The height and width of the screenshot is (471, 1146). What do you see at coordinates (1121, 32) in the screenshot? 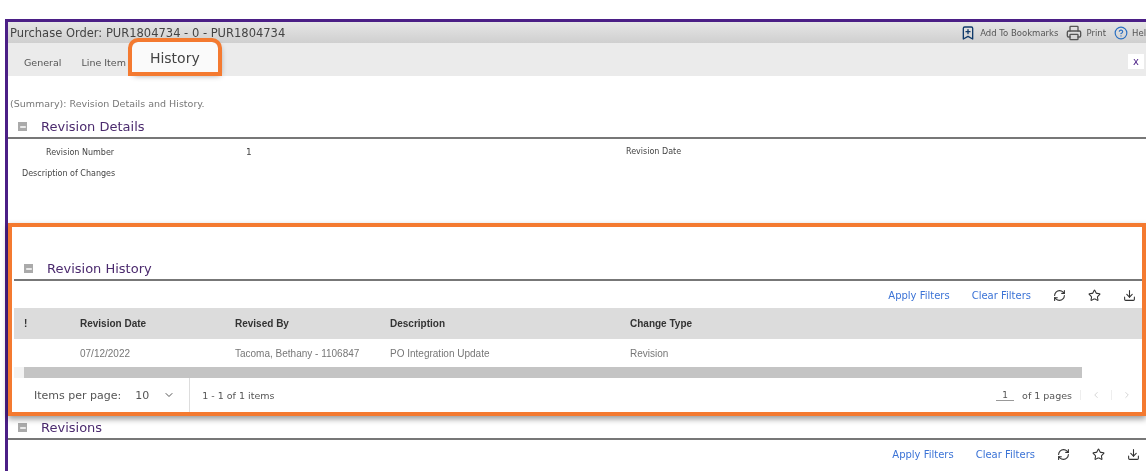
I see `help-icon` at bounding box center [1121, 32].